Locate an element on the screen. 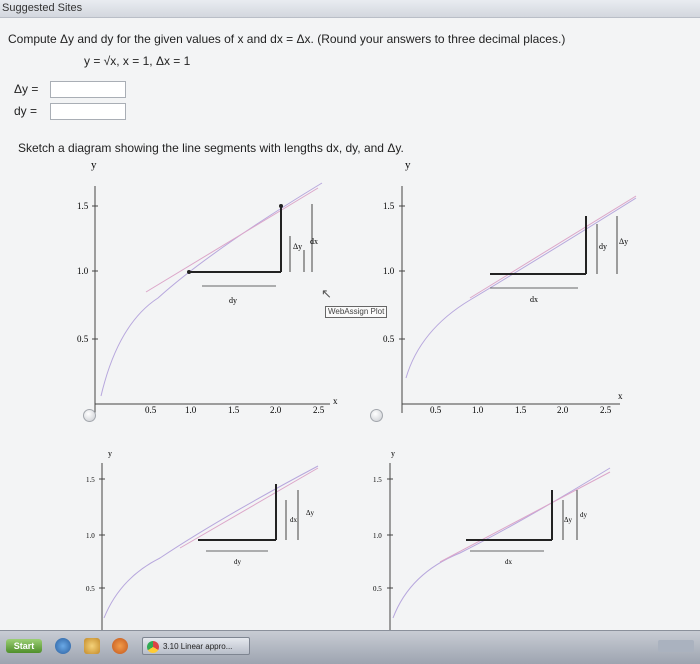  chrome-icon is located at coordinates (153, 647).